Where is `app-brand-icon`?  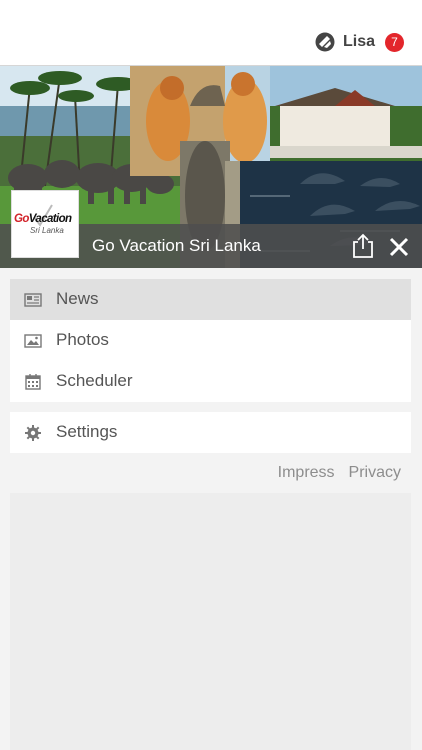 app-brand-icon is located at coordinates (325, 42).